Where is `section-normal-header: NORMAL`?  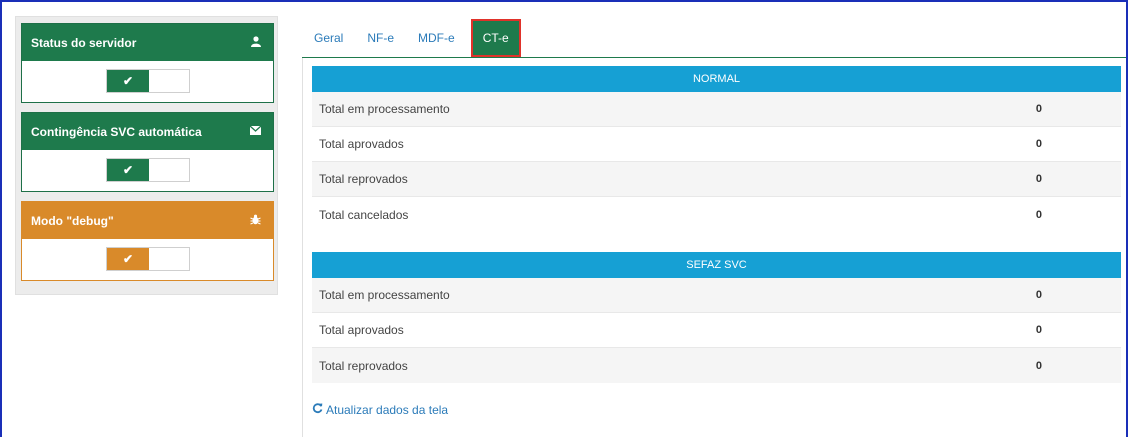 section-normal-header: NORMAL is located at coordinates (716, 79).